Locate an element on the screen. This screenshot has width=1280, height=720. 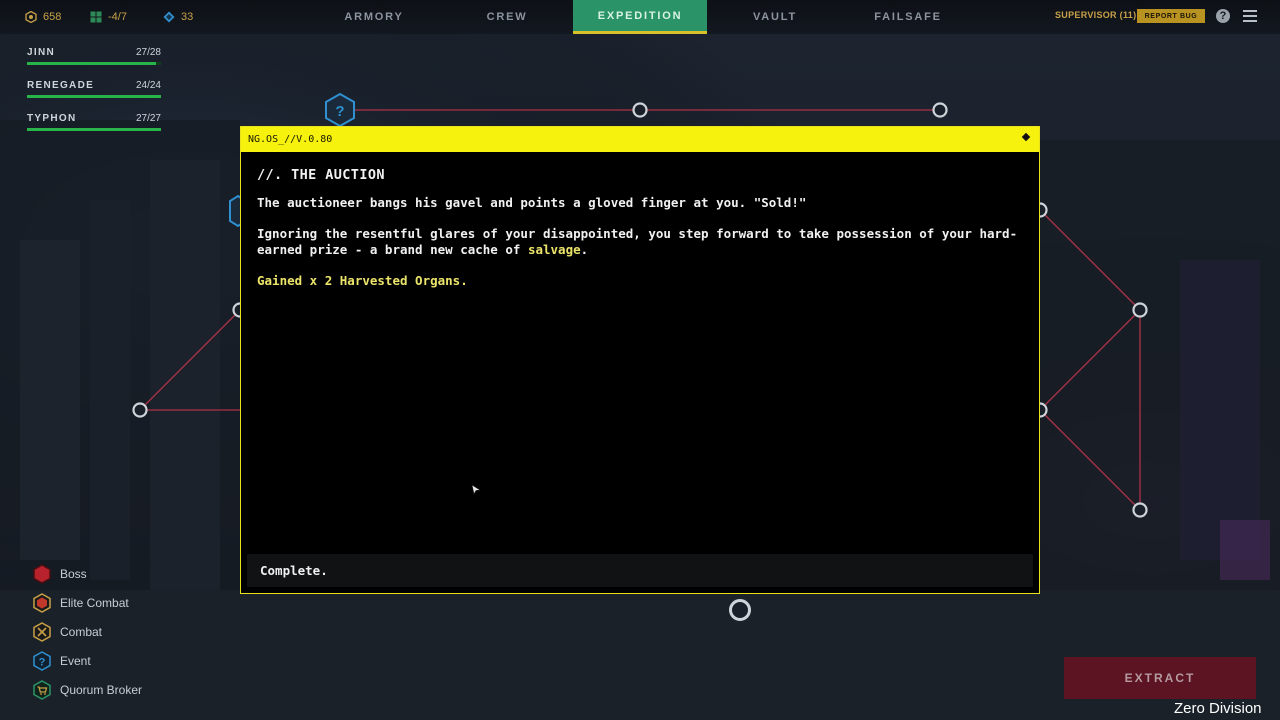
tab-failsafe: FAILSAFE is located at coordinates (908, 17).